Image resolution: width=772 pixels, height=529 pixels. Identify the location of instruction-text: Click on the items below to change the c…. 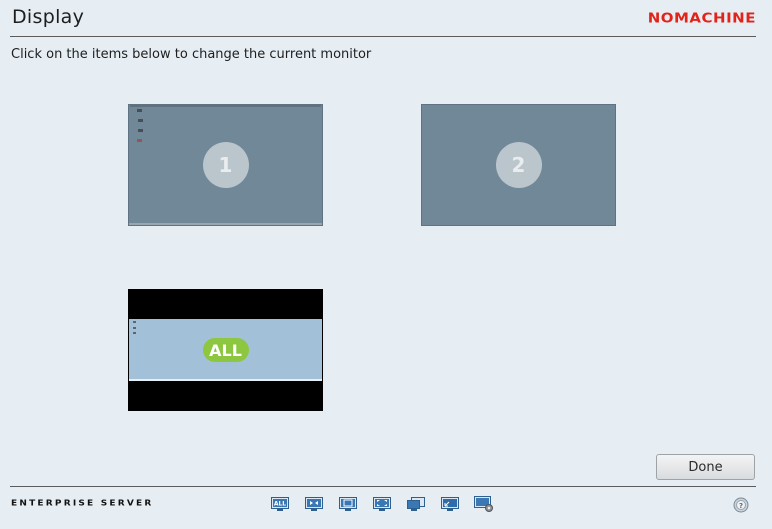
(191, 54).